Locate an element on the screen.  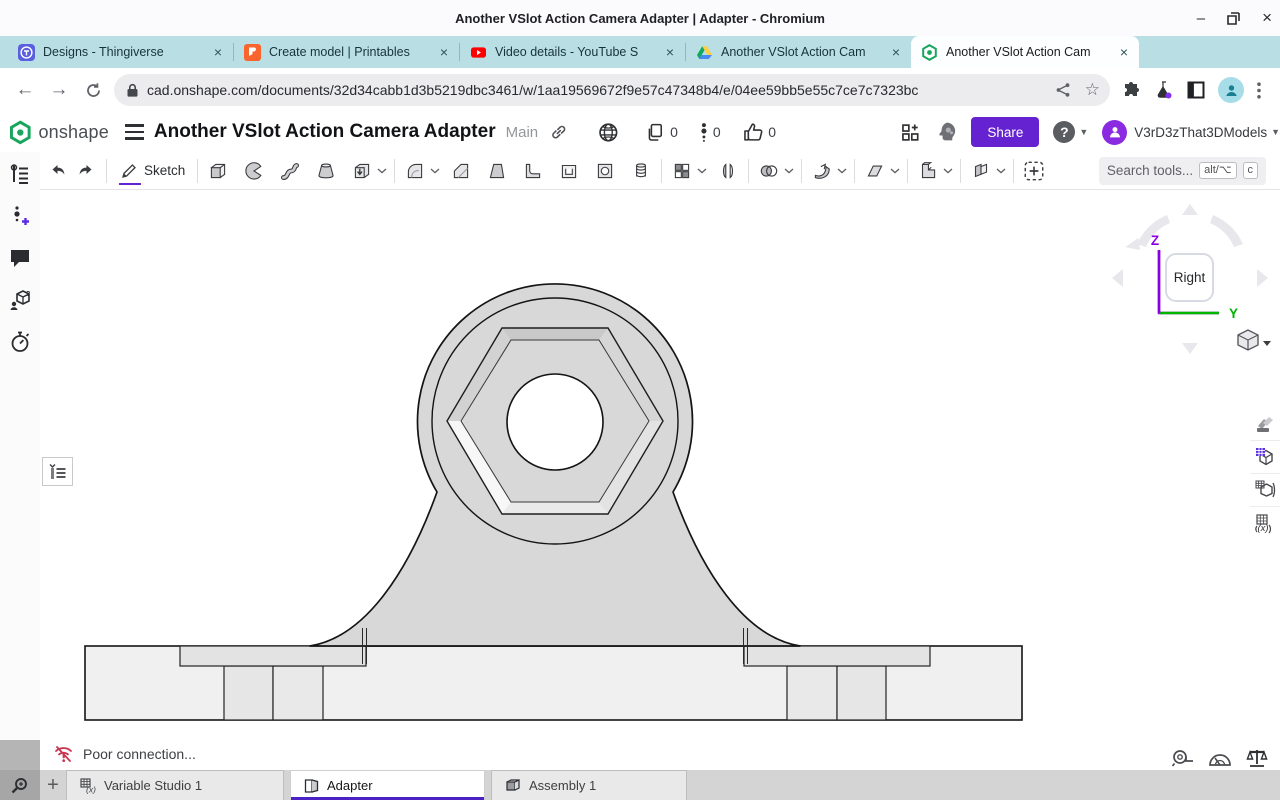
apps-grid-icon is located at coordinates (910, 132).